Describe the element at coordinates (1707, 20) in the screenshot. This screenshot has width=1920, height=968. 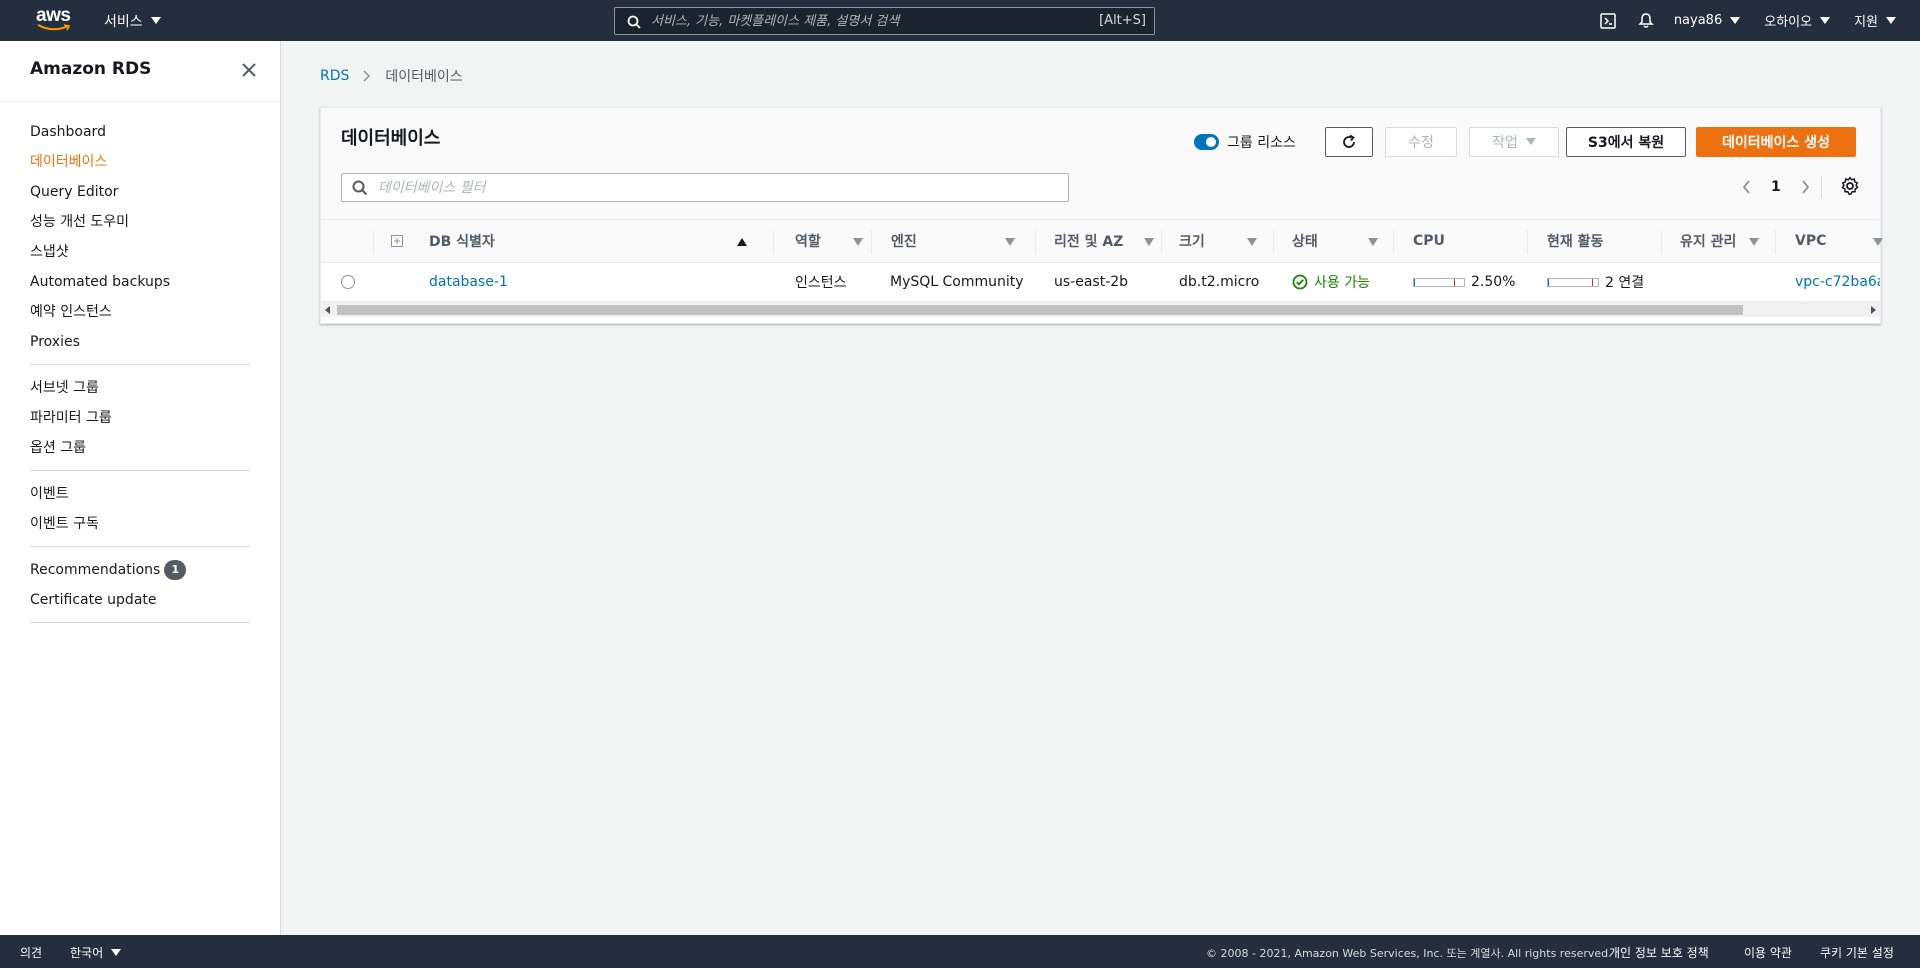
I see `user-menu: naya86` at that location.